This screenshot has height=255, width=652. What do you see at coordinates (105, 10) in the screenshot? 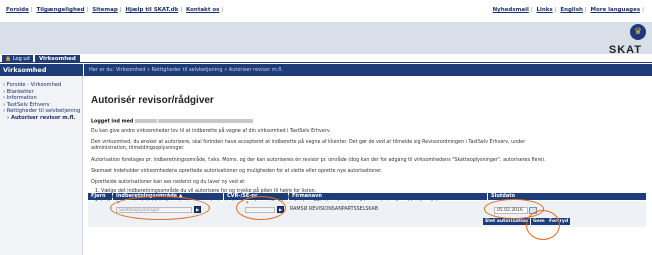
I see `link-sitemap: Sitemap` at bounding box center [105, 10].